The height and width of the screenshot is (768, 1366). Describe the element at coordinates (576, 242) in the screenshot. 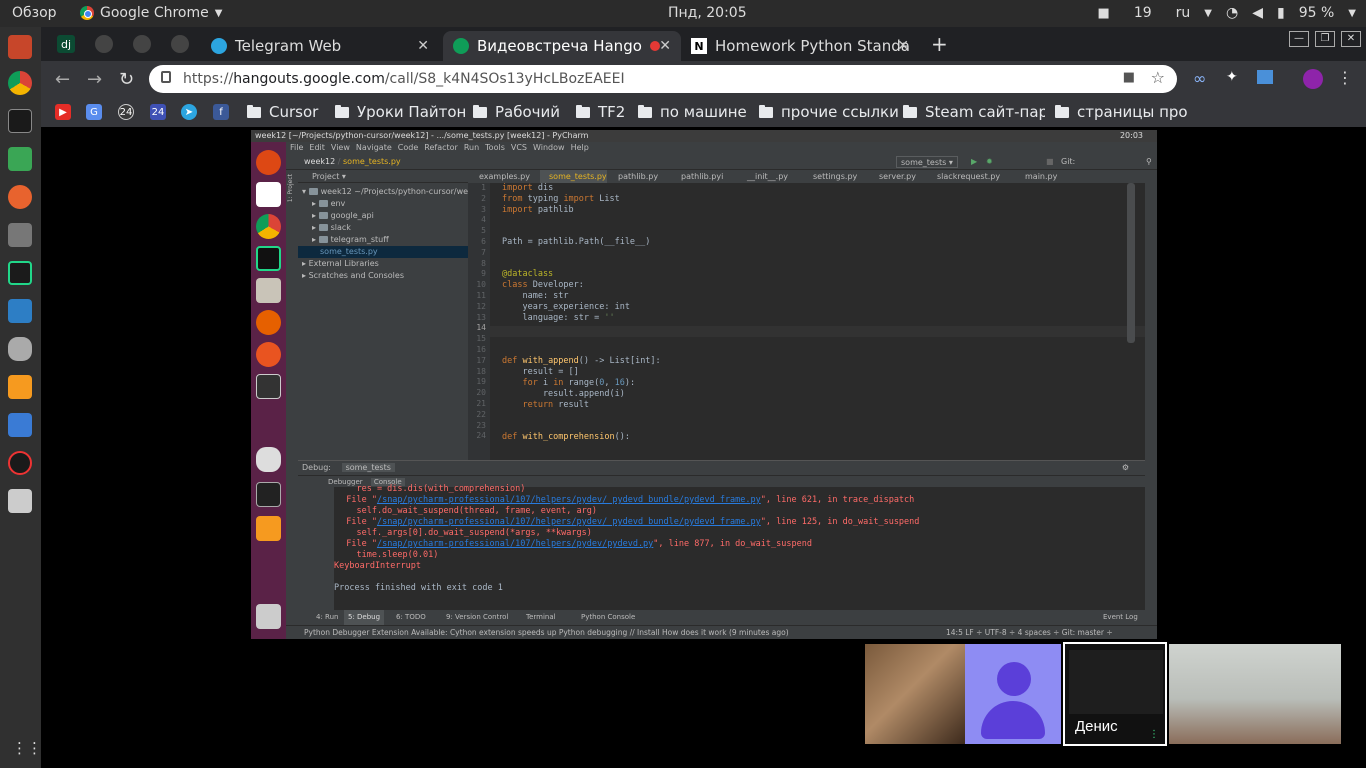

I see `code-line-6: Path = pathlib.Path(__file__)` at that location.